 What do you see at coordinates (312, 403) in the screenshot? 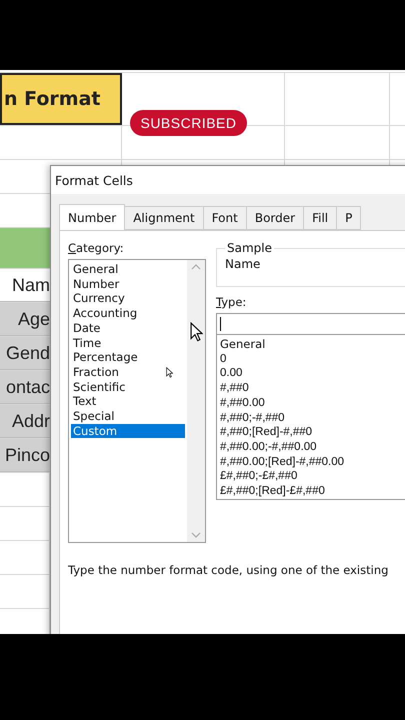
I see `format-item: #,##0.00` at bounding box center [312, 403].